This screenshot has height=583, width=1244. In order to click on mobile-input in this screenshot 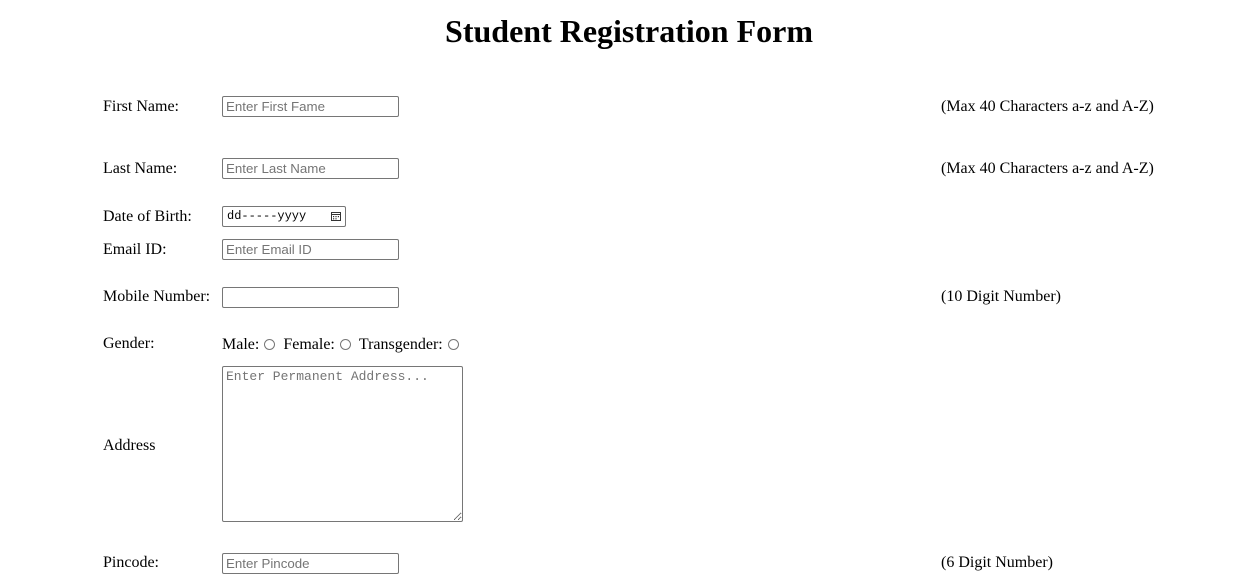, I will do `click(310, 297)`.